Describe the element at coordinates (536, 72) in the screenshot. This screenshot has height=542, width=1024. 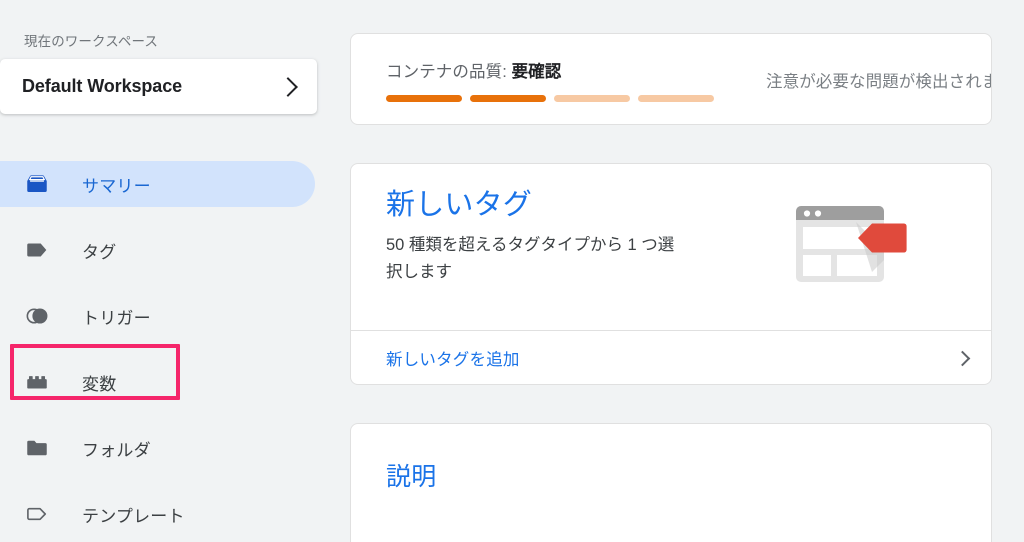
I see `container-quality-status: 要確認` at that location.